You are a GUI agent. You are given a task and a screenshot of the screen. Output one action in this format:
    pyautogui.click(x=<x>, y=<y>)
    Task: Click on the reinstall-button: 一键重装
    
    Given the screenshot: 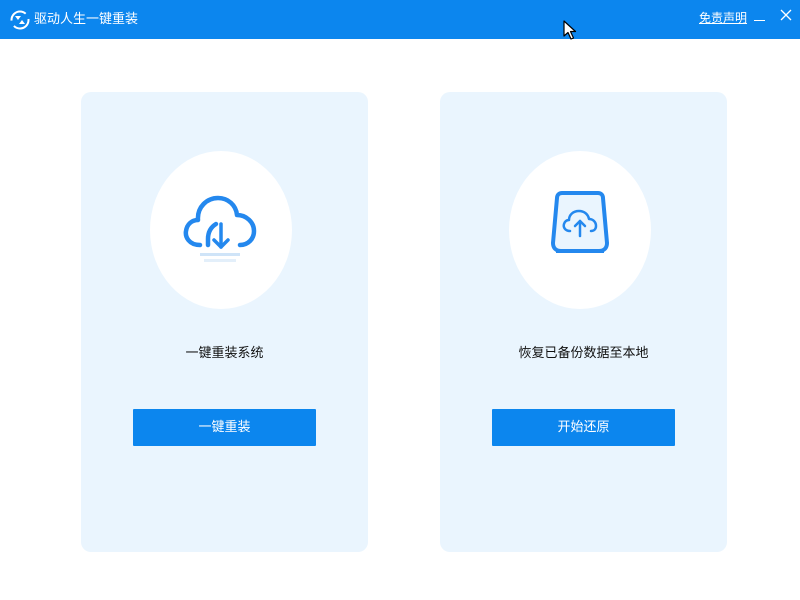 What is the action you would take?
    pyautogui.click(x=224, y=427)
    